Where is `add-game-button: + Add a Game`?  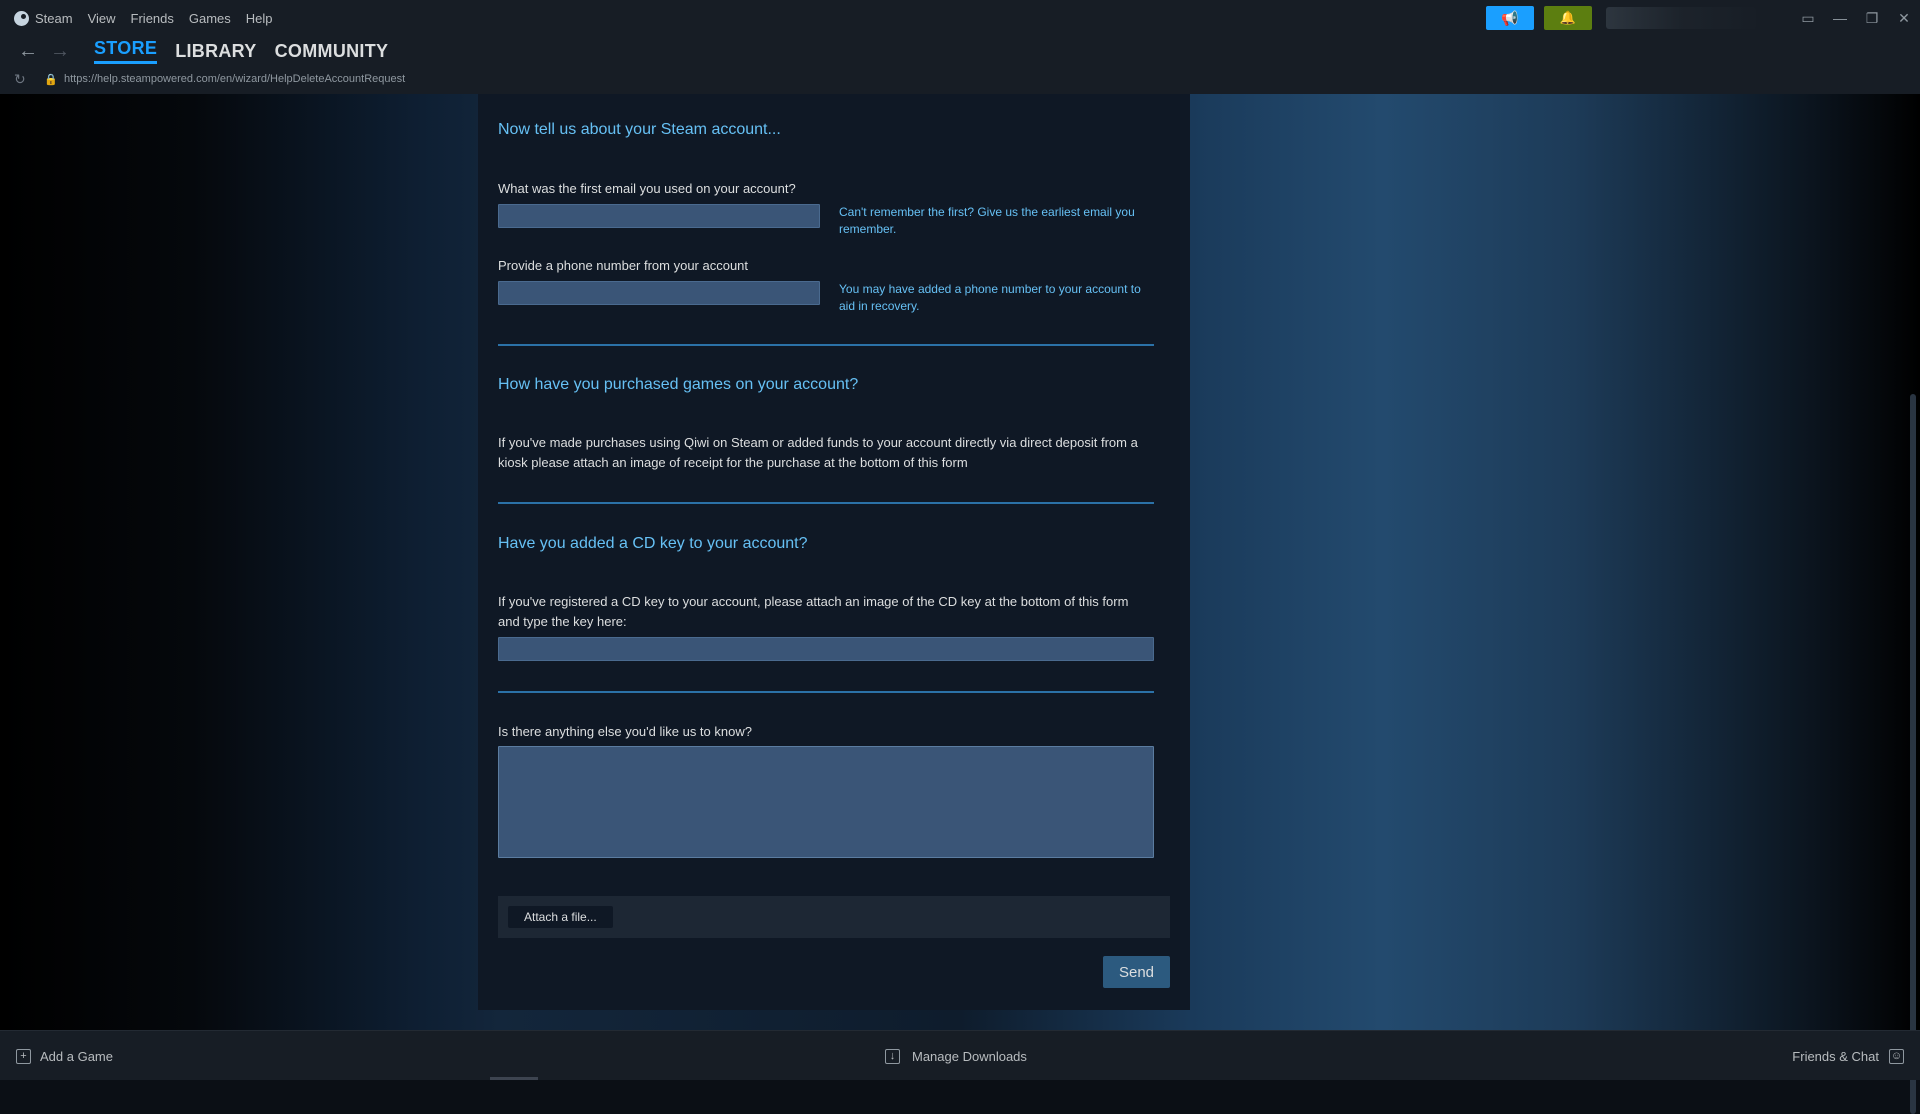
add-game-button: + Add a Game is located at coordinates (64, 1056).